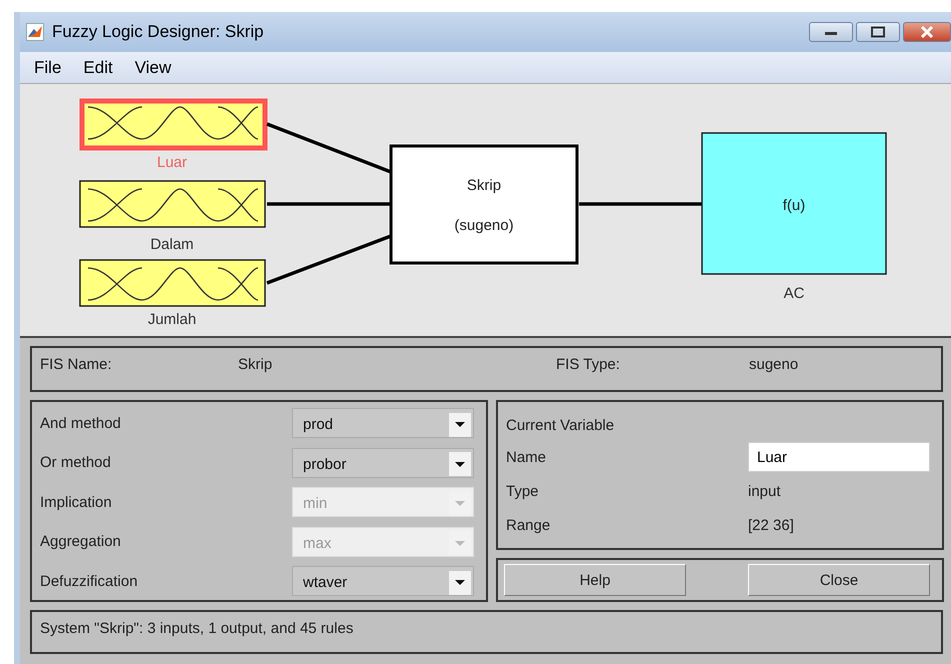  I want to click on rule-system-block, so click(484, 204).